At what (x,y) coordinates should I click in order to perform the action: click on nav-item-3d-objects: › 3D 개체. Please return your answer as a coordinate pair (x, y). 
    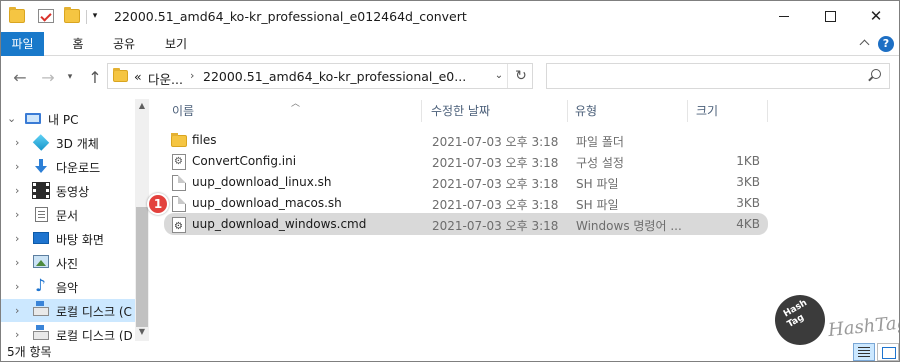
    Looking at the image, I should click on (68, 142).